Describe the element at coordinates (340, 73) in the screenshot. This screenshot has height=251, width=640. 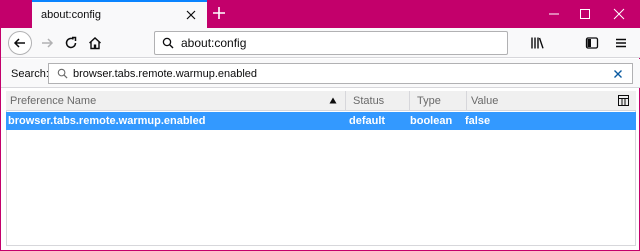
I see `search-input: browser.tabs.remote.warmup.enabled` at that location.